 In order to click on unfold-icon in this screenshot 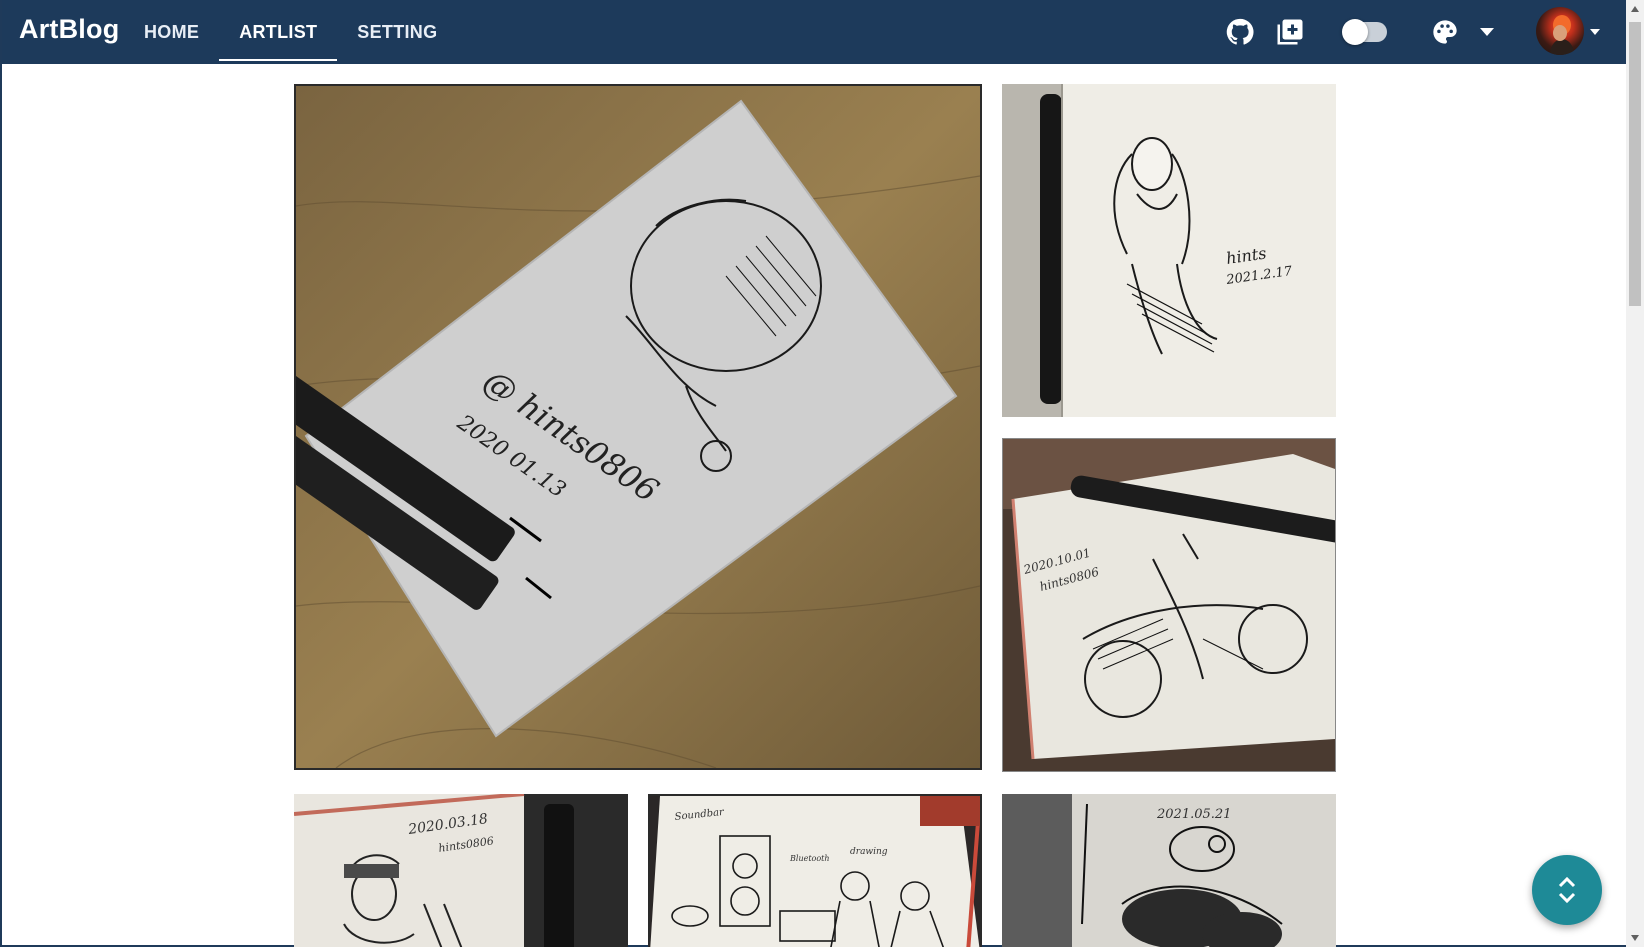, I will do `click(1567, 890)`.